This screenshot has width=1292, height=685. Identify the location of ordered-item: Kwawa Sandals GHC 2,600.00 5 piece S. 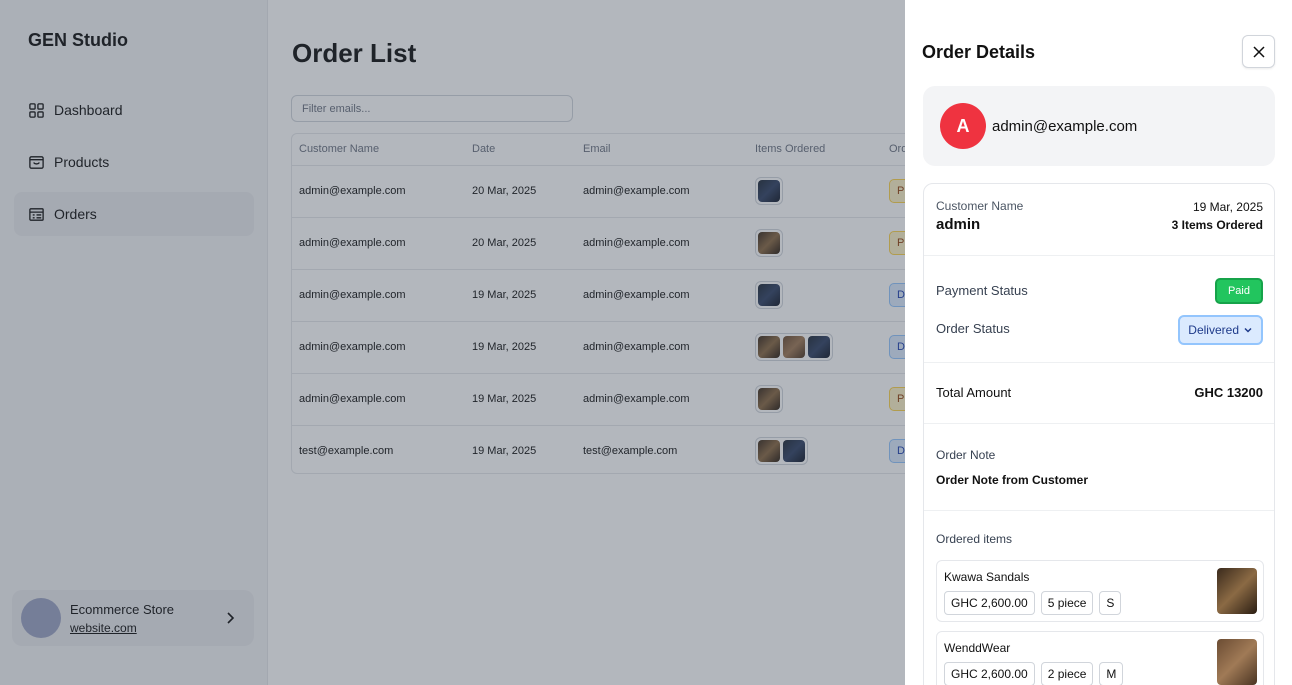
(1100, 591).